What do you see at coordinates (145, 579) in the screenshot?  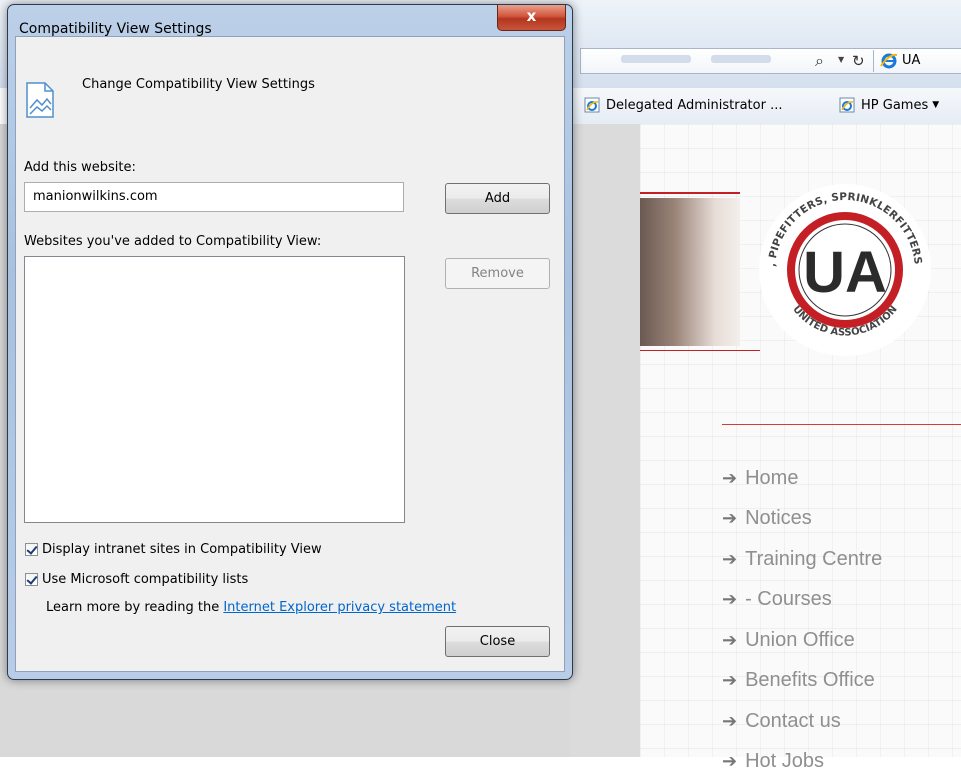 I see `checkbox-label: Use Microsoft compatibility lists` at bounding box center [145, 579].